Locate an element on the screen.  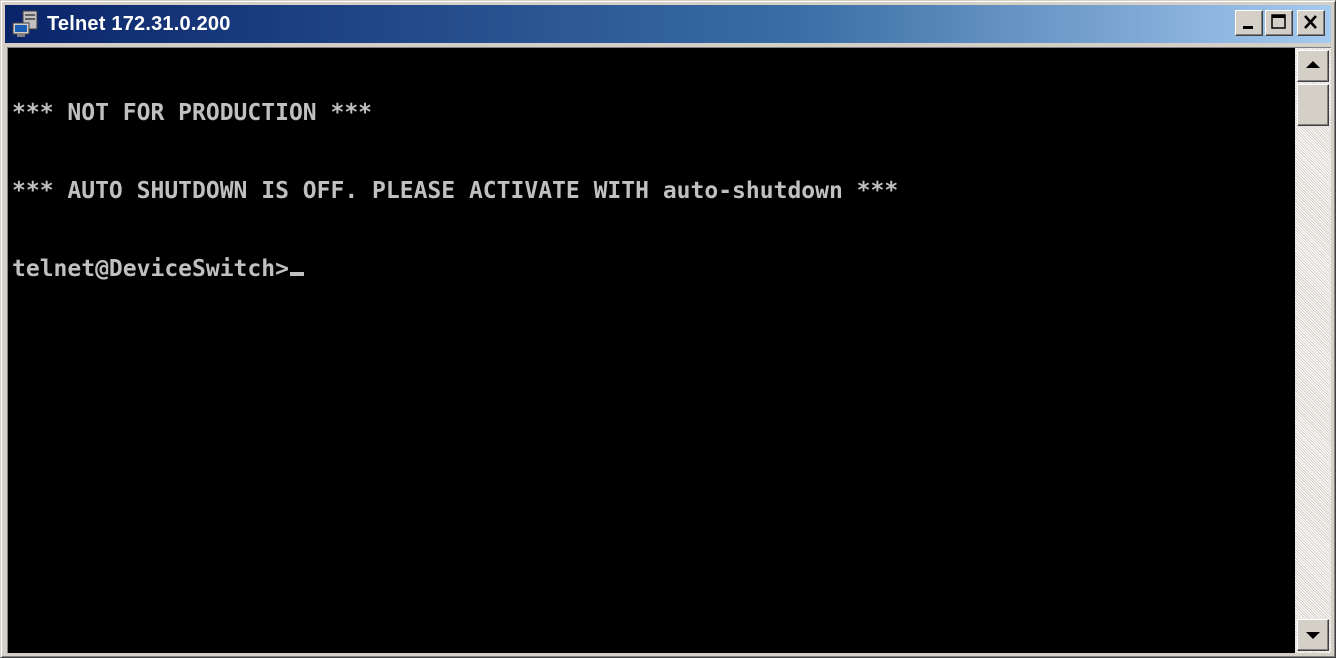
scroll-up-arrow-icon is located at coordinates (1313, 64).